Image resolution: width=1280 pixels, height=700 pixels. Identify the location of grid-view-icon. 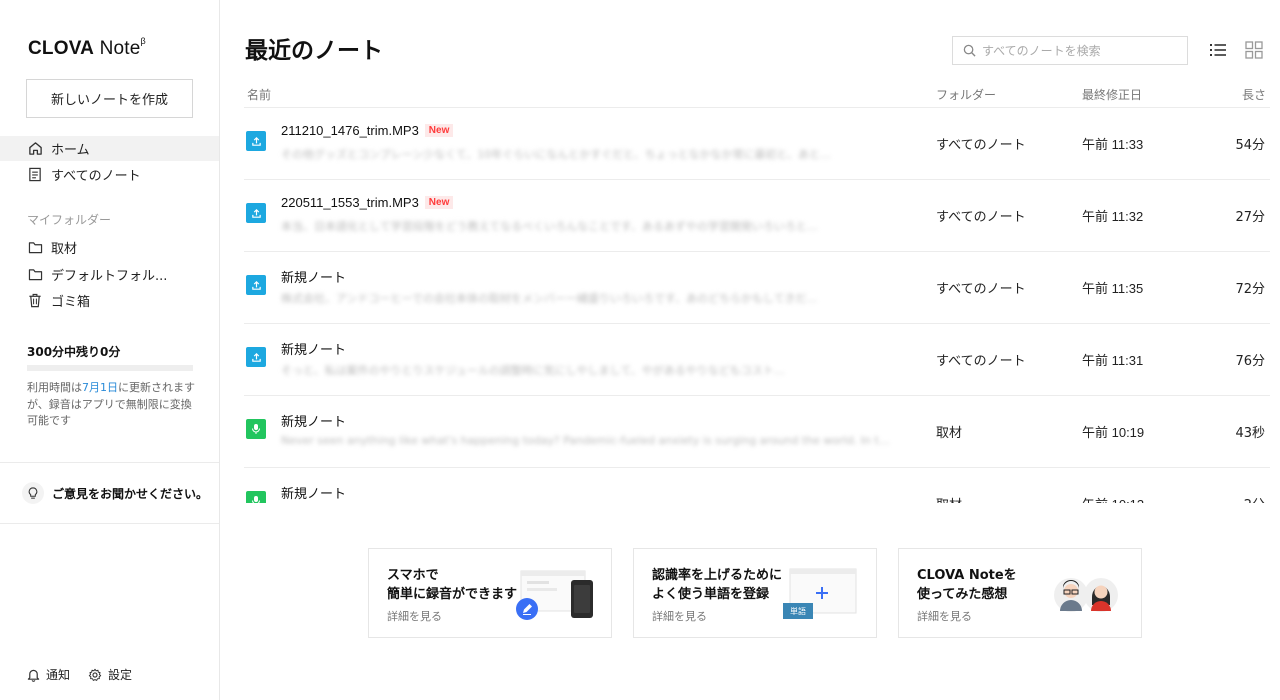
(1254, 50).